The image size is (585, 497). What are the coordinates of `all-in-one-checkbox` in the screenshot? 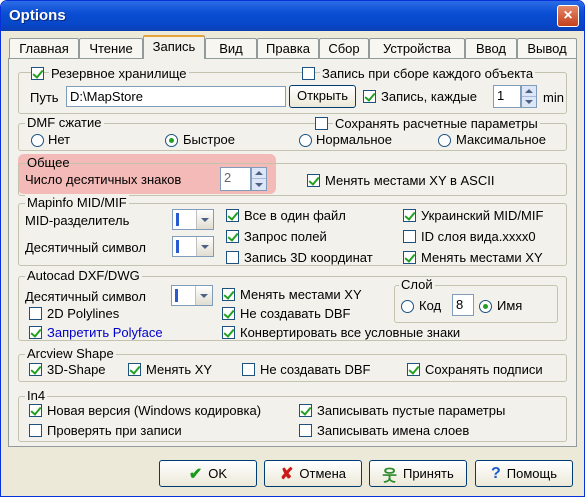 It's located at (232, 215).